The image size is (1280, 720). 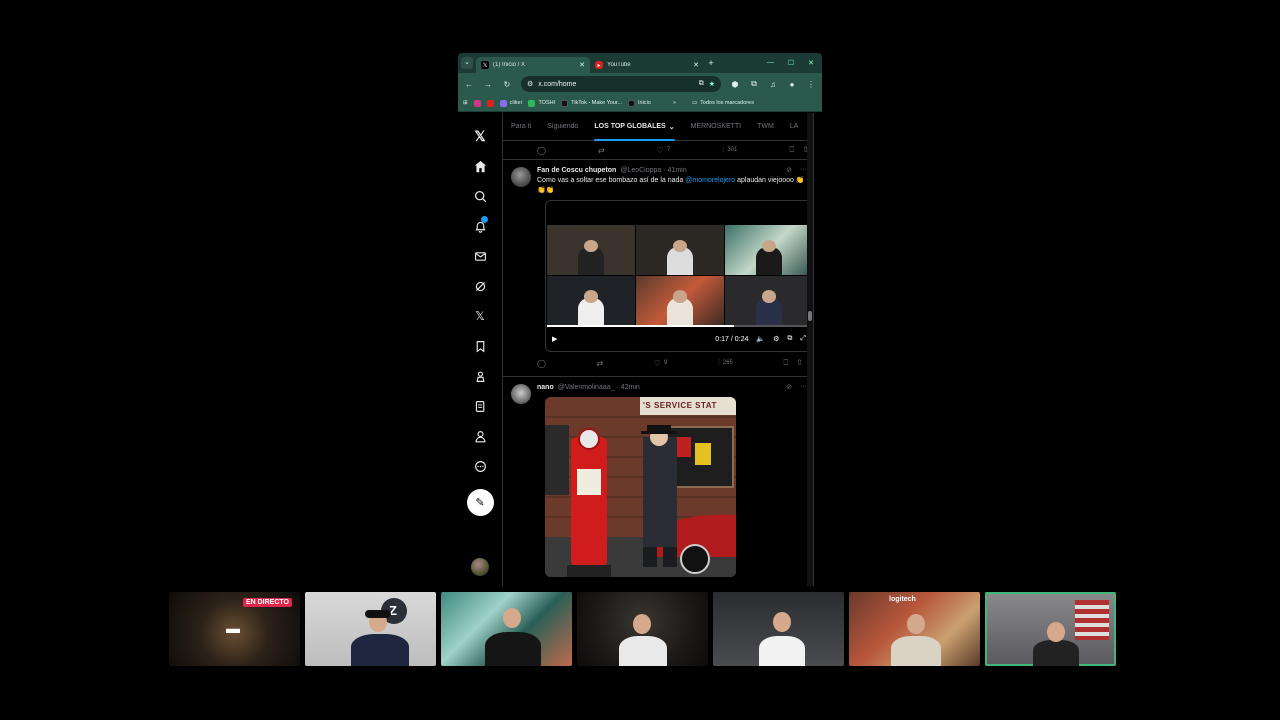 What do you see at coordinates (599, 387) in the screenshot?
I see `author-handle-time: @Valenmolinaaa_ · 42min` at bounding box center [599, 387].